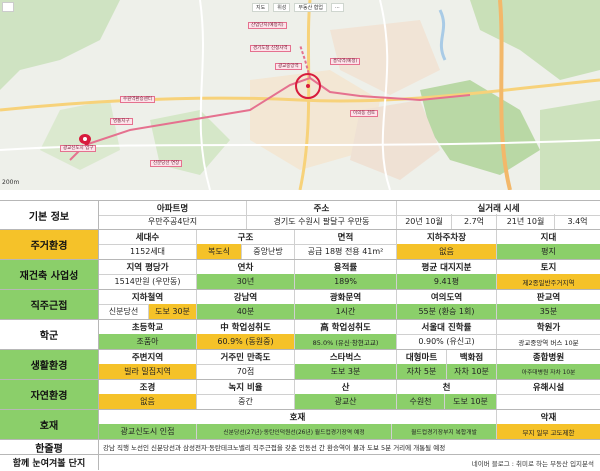 The height and width of the screenshot is (471, 600). What do you see at coordinates (548, 358) in the screenshot?
I see `cell-title: 종합병원` at bounding box center [548, 358].